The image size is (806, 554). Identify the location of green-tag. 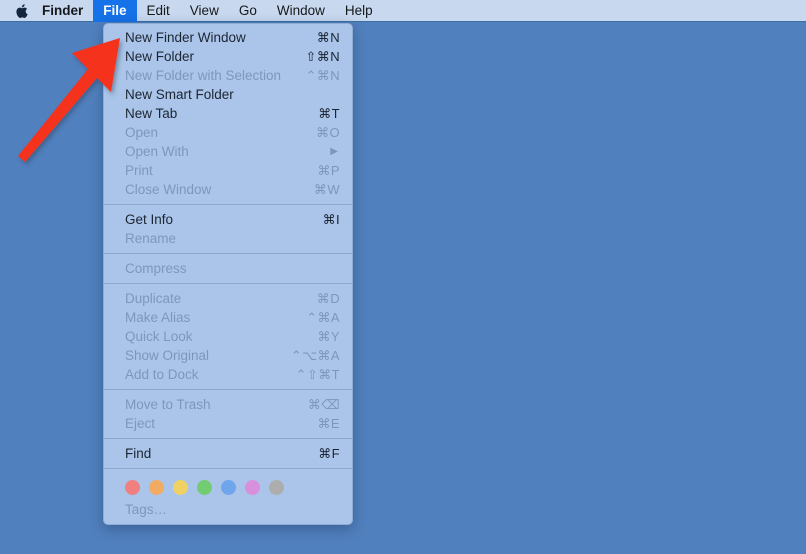
(204, 487).